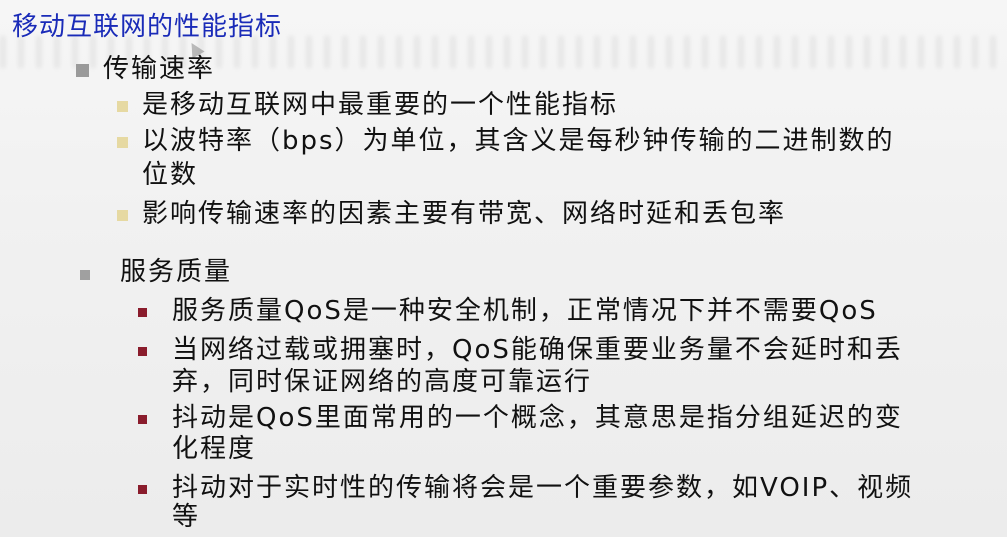 The height and width of the screenshot is (537, 1007). Describe the element at coordinates (525, 311) in the screenshot. I see `list-item-text: 服务质量QoS是一种安全机制，正常情况下并不需要QoS` at that location.